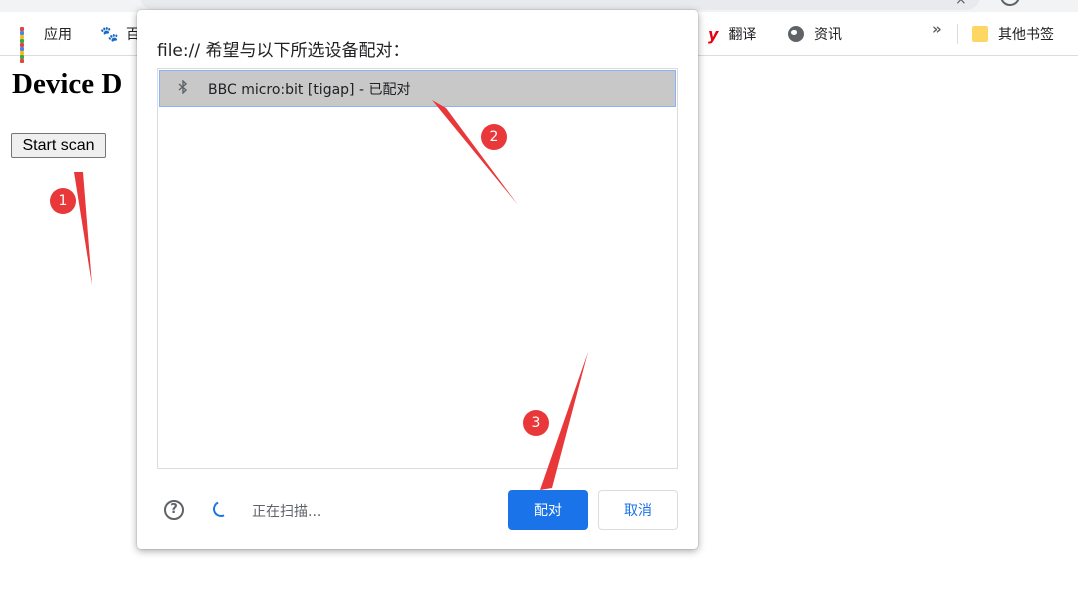 The height and width of the screenshot is (589, 1078). Describe the element at coordinates (980, 34) in the screenshot. I see `folder-icon` at that location.